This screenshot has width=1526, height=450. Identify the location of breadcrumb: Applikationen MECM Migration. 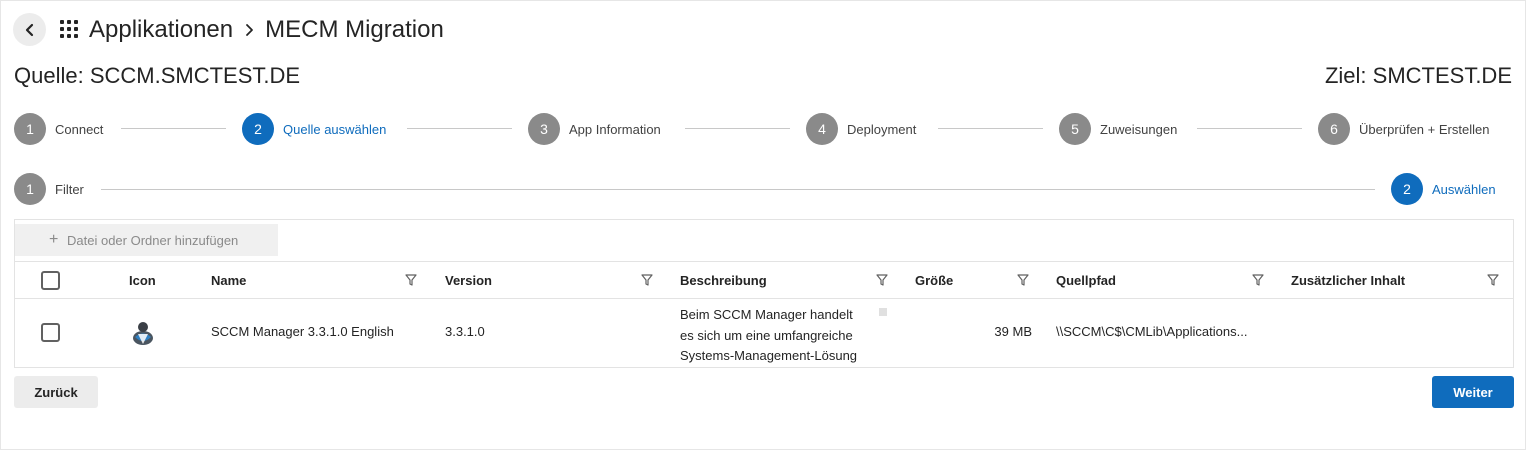
(266, 30).